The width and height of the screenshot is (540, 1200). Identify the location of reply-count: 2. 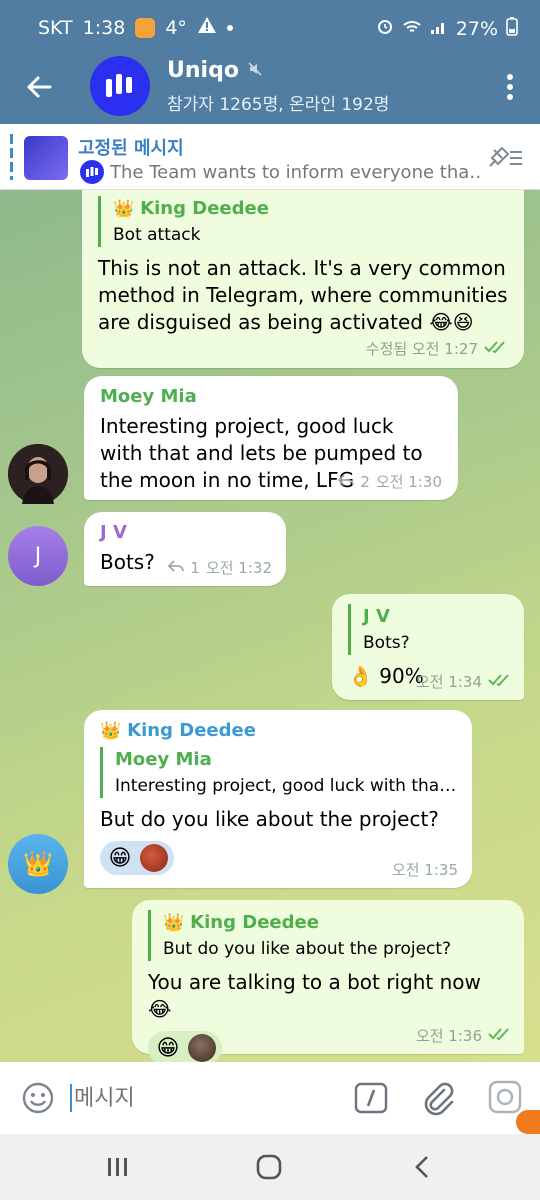
(365, 481).